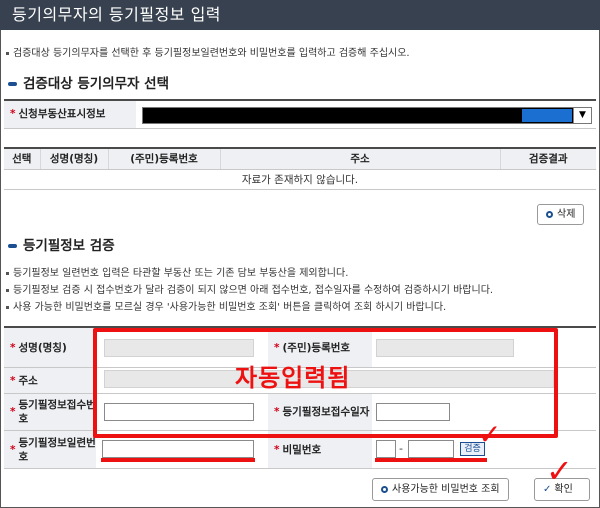 Image resolution: width=600 pixels, height=508 pixels. I want to click on chevron-down-icon: ▼, so click(582, 115).